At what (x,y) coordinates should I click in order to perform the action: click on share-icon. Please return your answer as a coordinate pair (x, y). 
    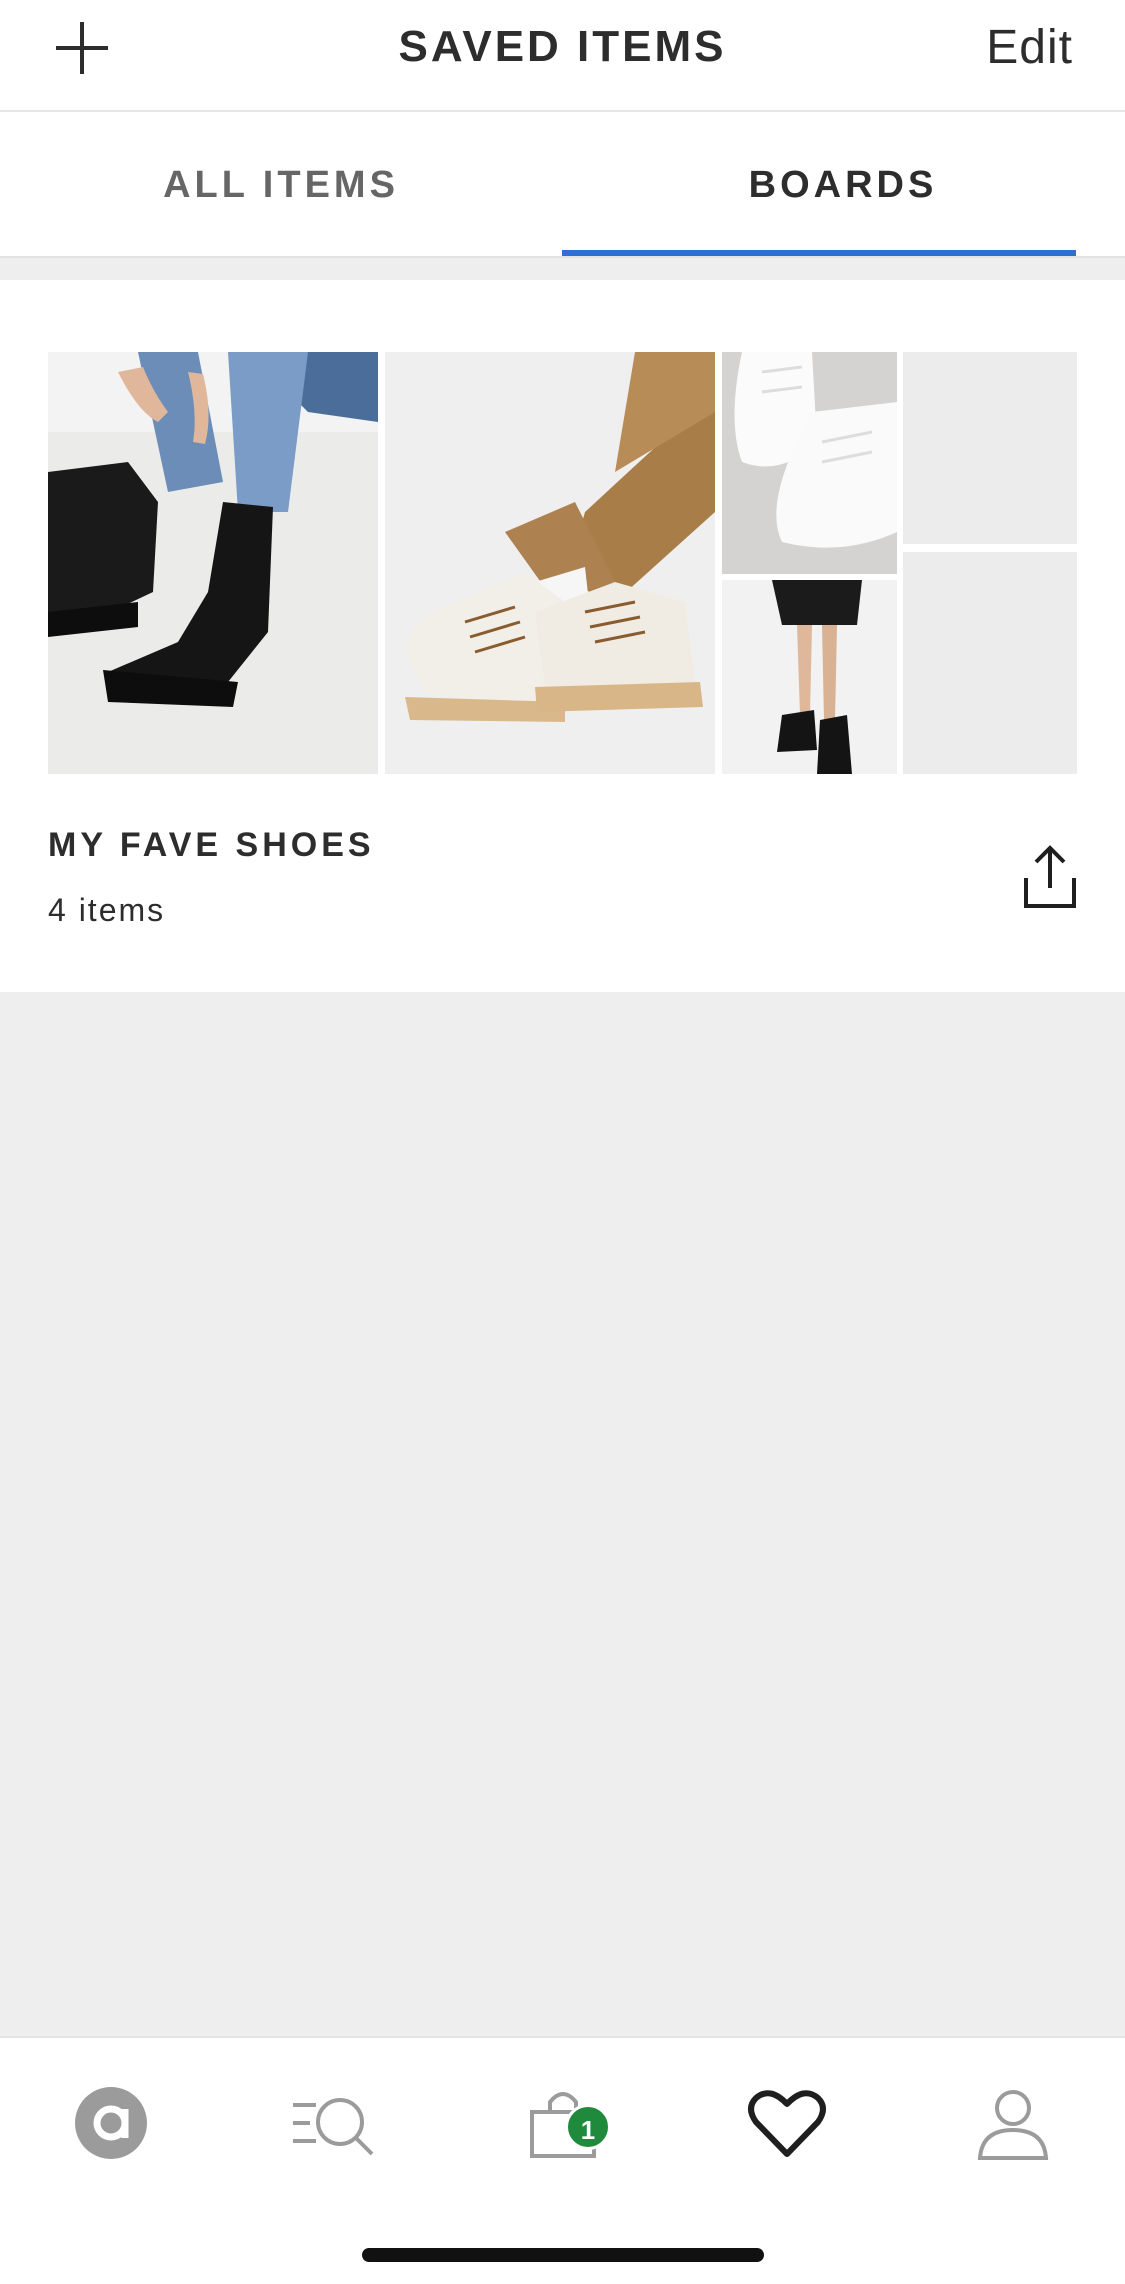
    Looking at the image, I should click on (1050, 877).